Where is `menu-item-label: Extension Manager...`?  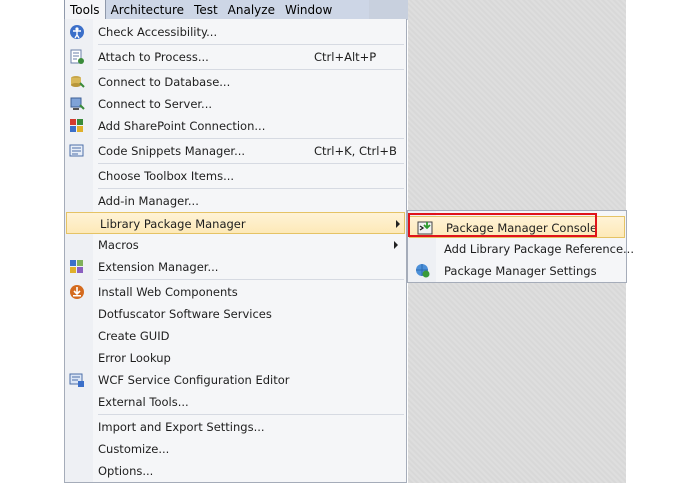
menu-item-label: Extension Manager... is located at coordinates (158, 267).